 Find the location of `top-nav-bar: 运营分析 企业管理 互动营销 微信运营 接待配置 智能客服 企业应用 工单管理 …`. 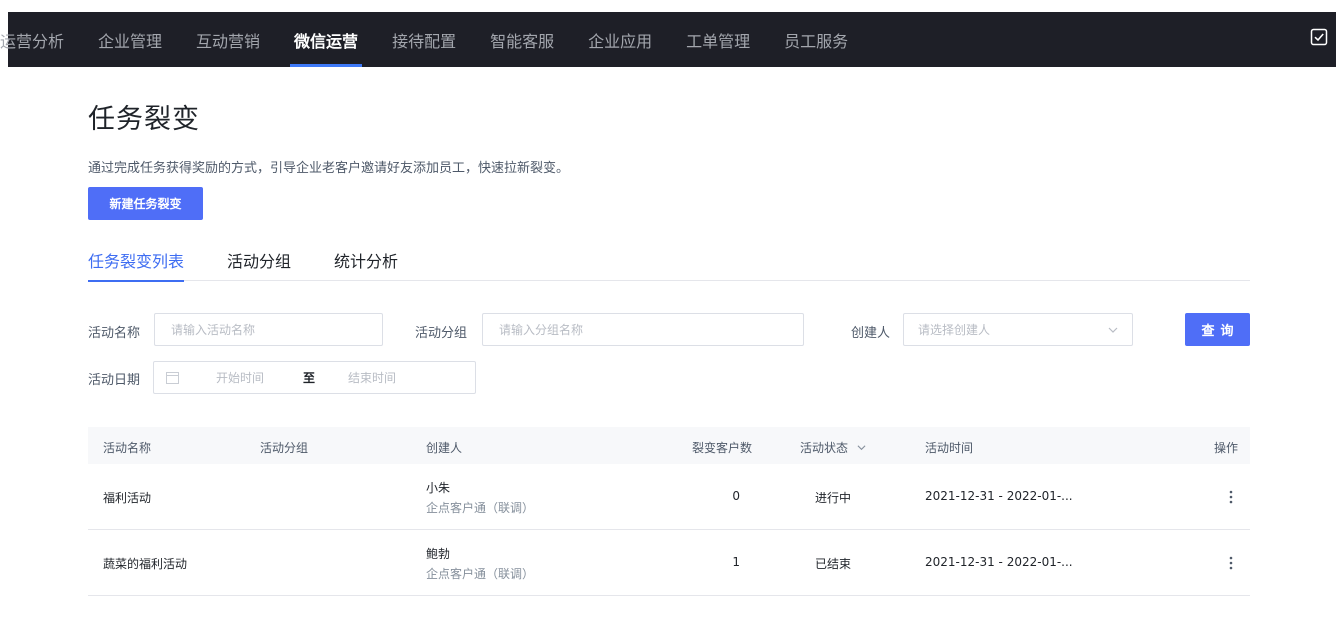

top-nav-bar: 运营分析 企业管理 互动营销 微信运营 接待配置 智能客服 企业应用 工单管理 … is located at coordinates (668, 39).